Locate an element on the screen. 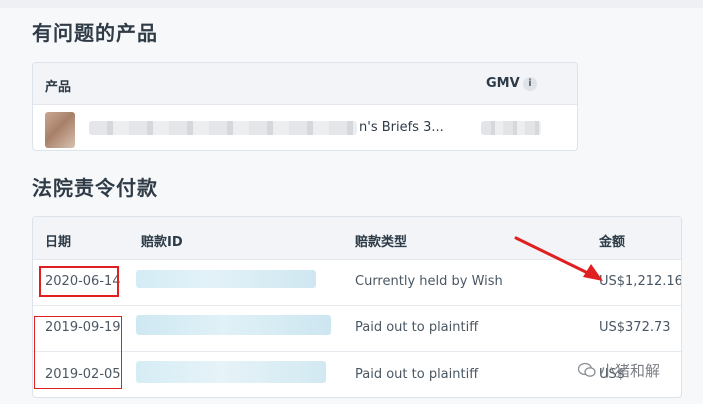  payment-amount: US$1,212.16 is located at coordinates (640, 281).